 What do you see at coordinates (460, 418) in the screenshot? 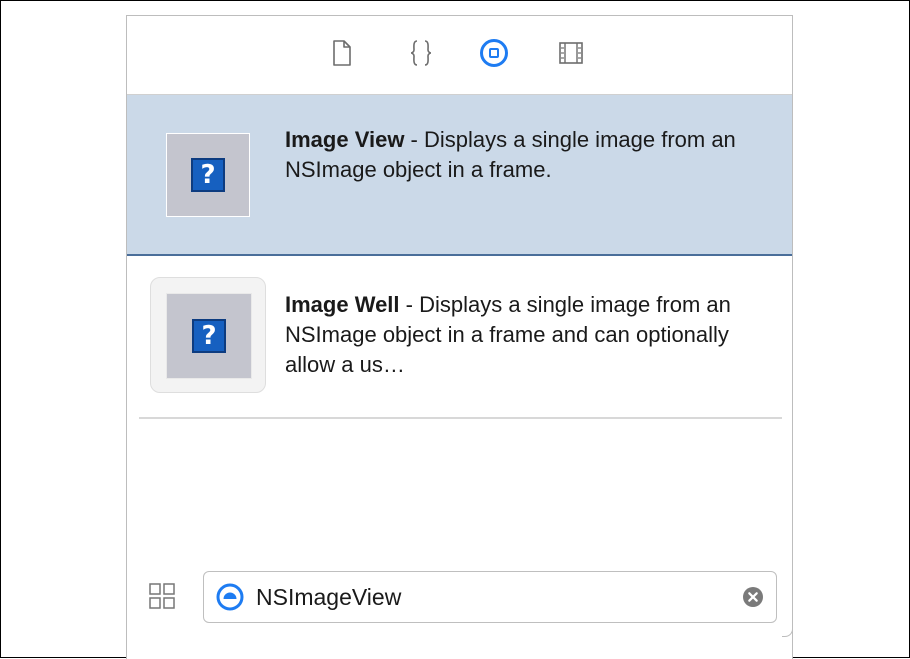
I see `list-divider` at bounding box center [460, 418].